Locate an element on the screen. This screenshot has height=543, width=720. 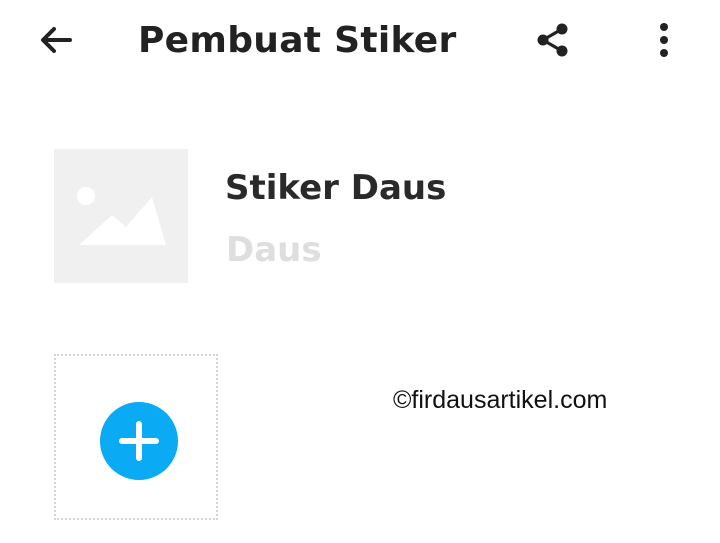
pack-author: Daus is located at coordinates (274, 250).